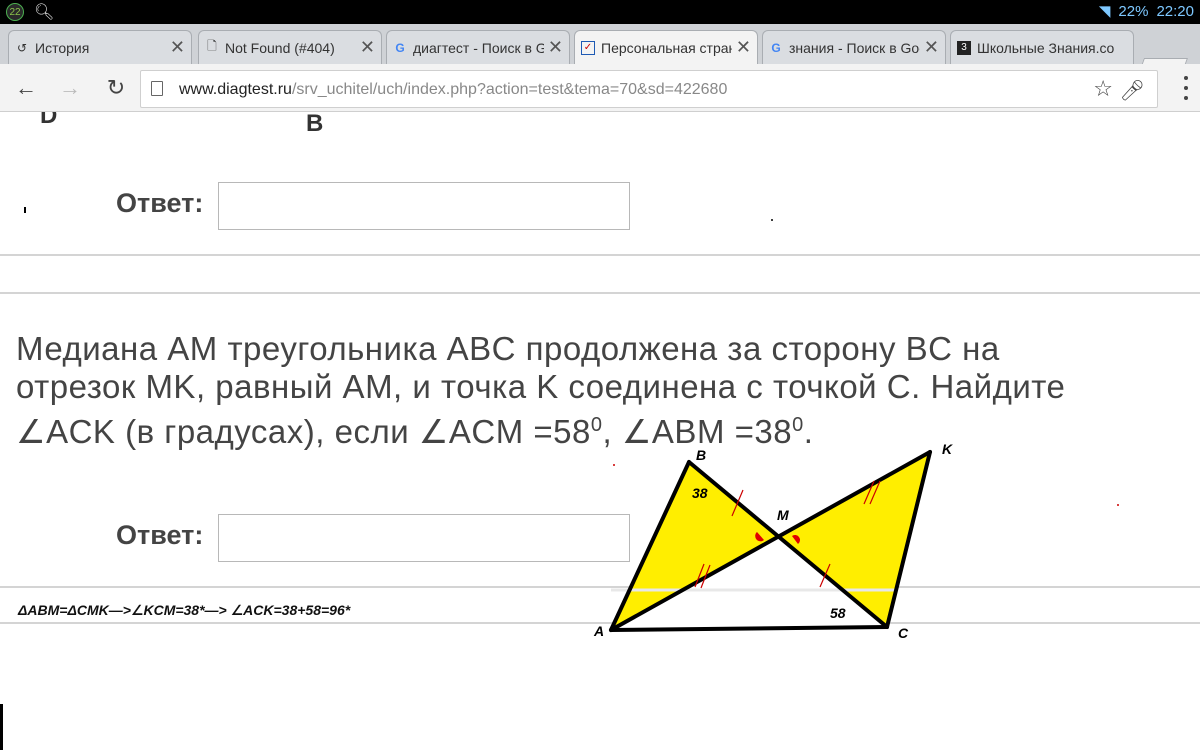 The height and width of the screenshot is (750, 1200). I want to click on tab-personal-page: ✓ Персональная страни ✕, so click(666, 47).